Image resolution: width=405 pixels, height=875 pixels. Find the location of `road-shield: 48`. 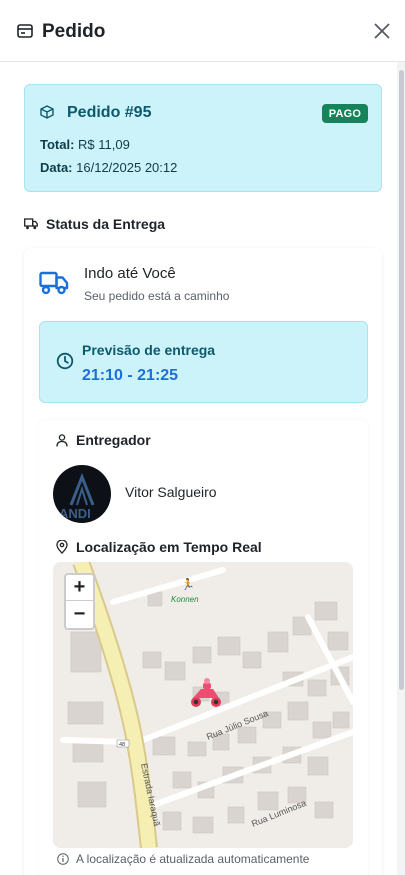

road-shield: 48 is located at coordinates (122, 745).